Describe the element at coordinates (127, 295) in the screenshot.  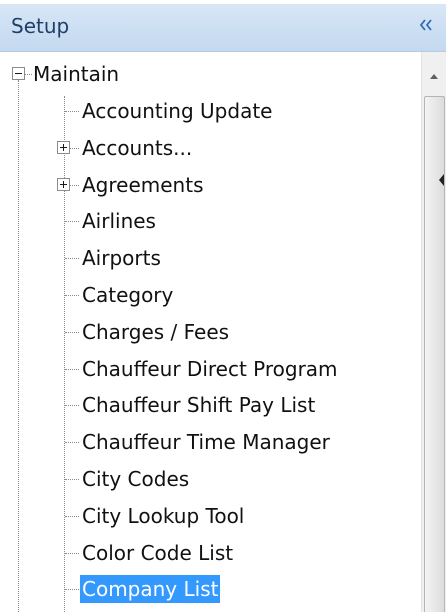
I see `tree-item: Category` at that location.